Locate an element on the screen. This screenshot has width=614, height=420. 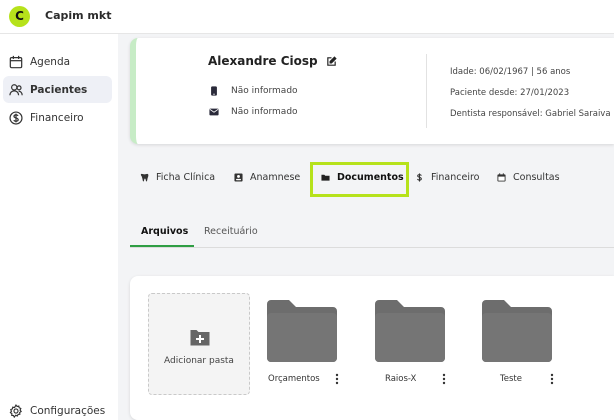
add-folder-label: Adicionar pasta is located at coordinates (199, 361).